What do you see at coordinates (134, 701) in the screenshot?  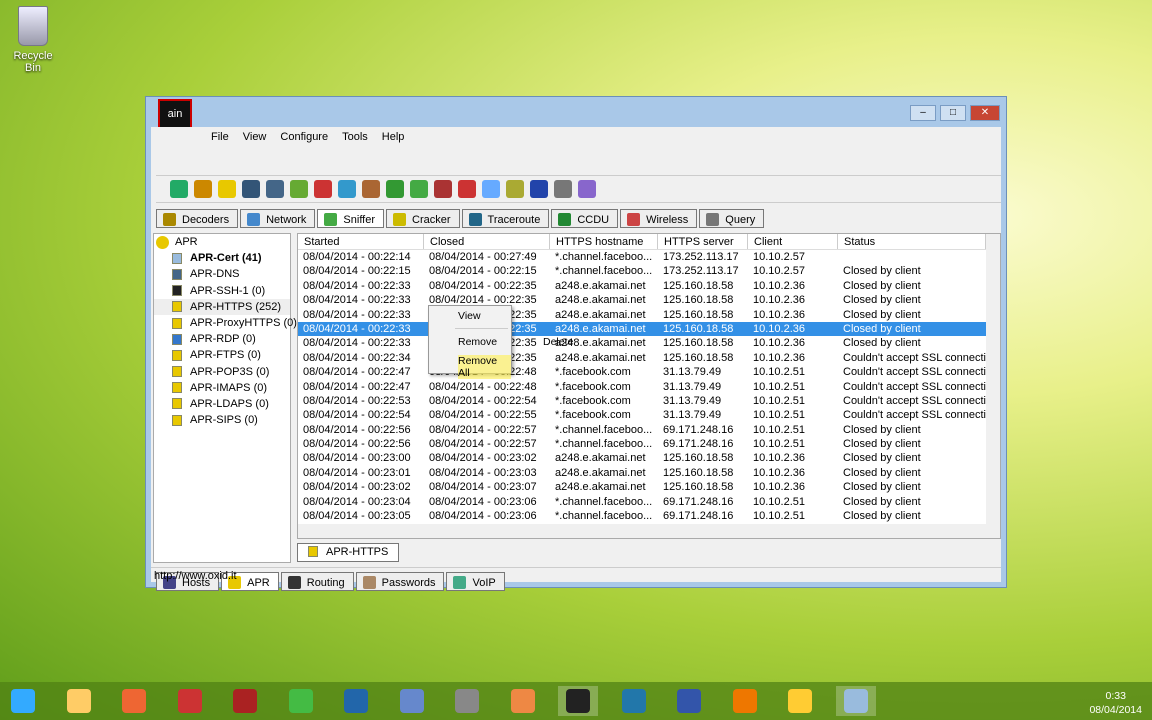 I see `firefox-taskbar-icon` at bounding box center [134, 701].